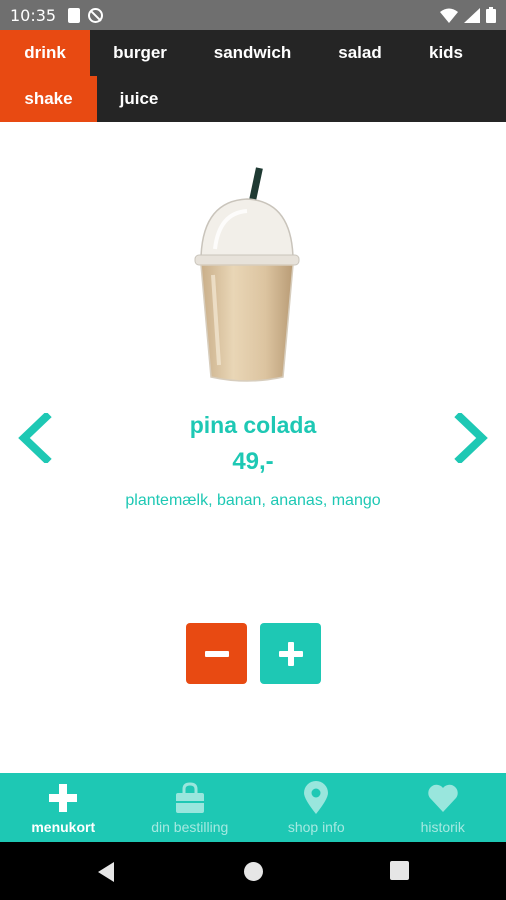  What do you see at coordinates (316, 827) in the screenshot?
I see `nav-label-shop-info: shop info` at bounding box center [316, 827].